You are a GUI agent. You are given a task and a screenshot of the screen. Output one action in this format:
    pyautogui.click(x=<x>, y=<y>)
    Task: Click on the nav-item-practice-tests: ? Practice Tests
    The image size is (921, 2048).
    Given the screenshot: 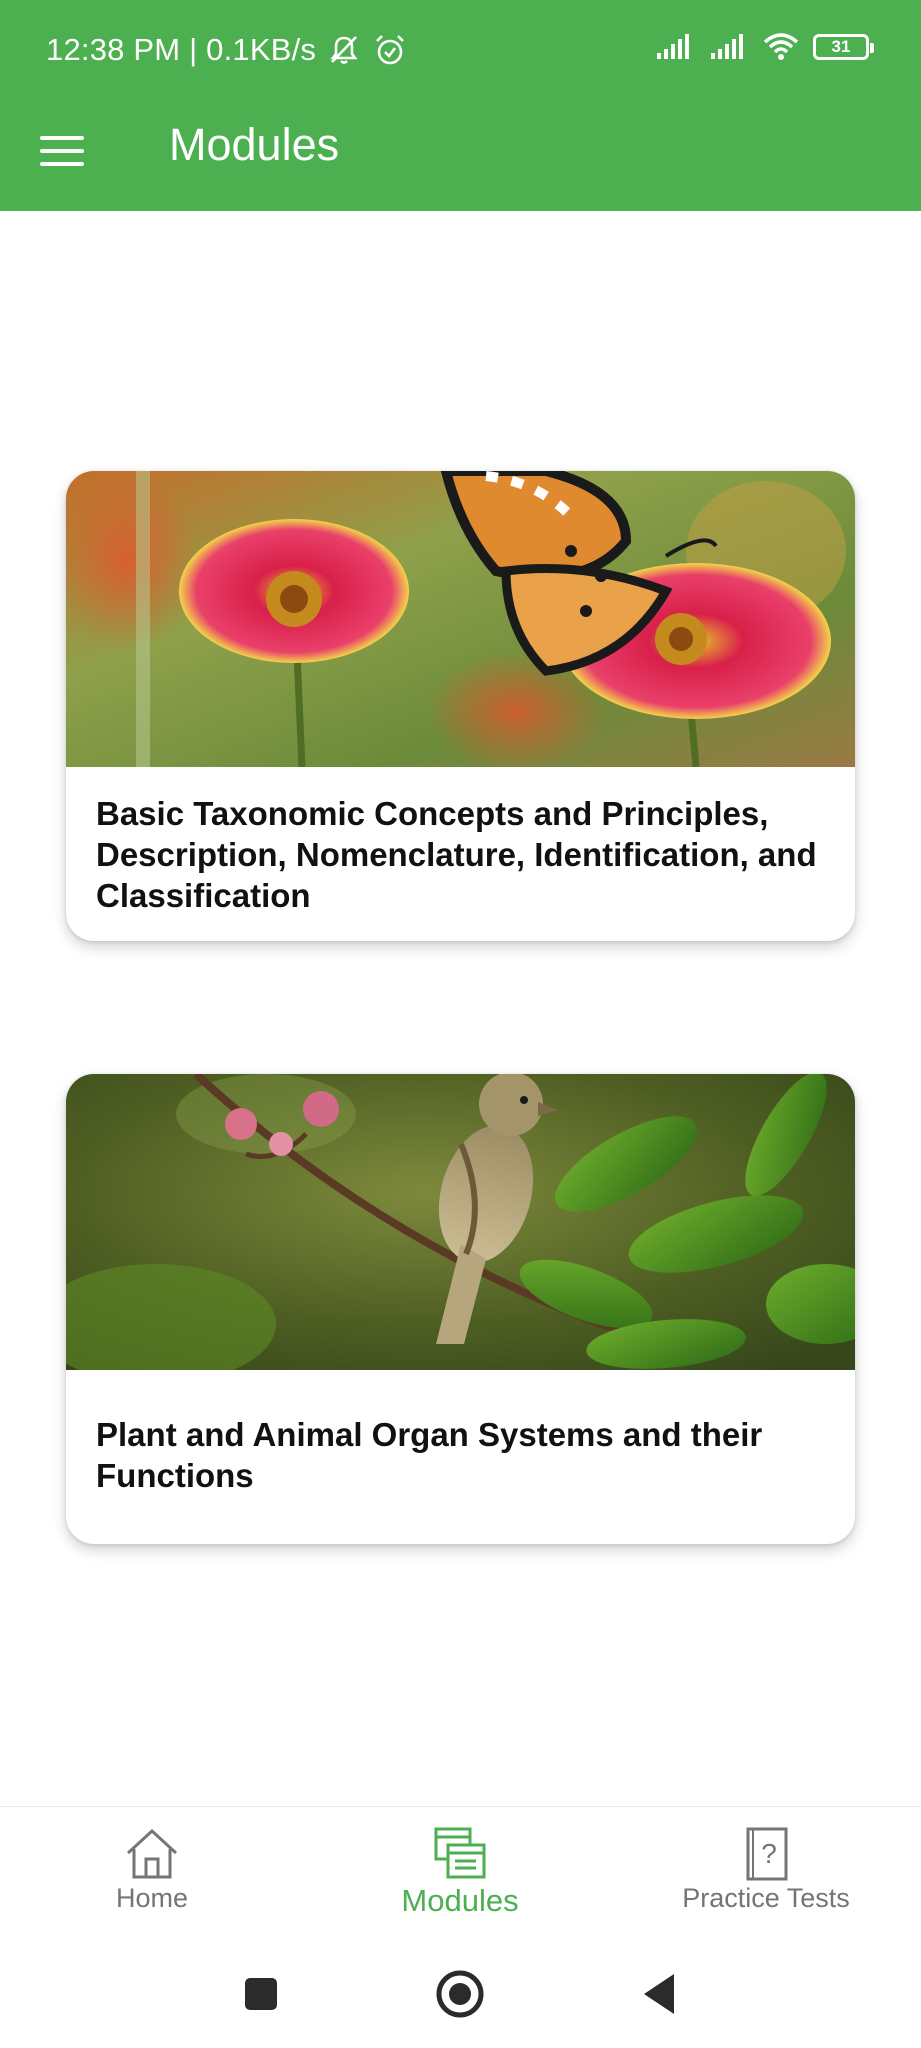 What is the action you would take?
    pyautogui.click(x=766, y=1875)
    